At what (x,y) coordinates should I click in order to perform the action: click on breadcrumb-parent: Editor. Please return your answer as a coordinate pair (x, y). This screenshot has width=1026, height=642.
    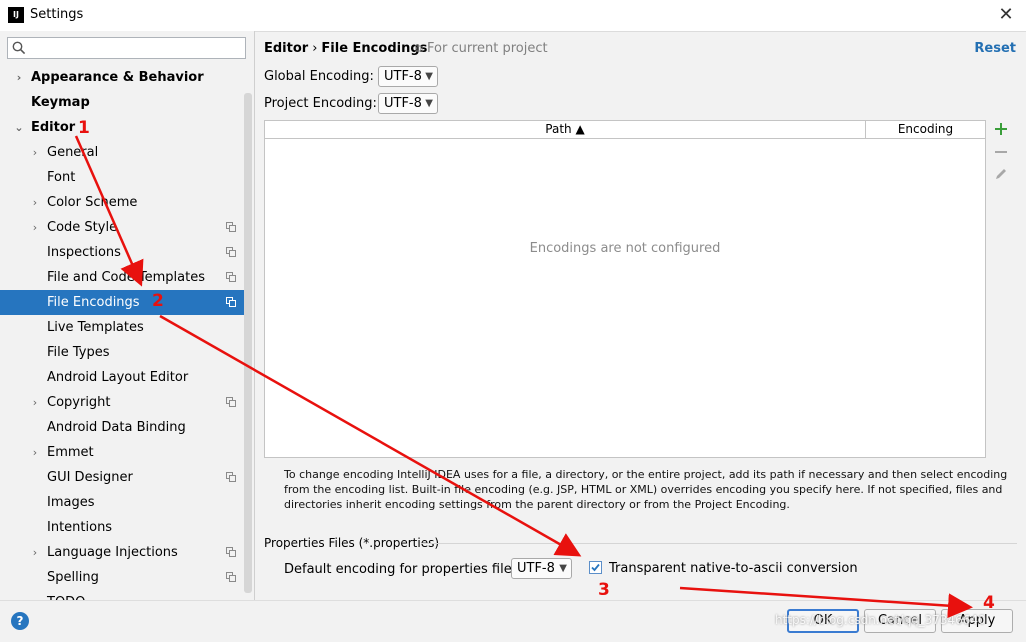
    Looking at the image, I should click on (286, 48).